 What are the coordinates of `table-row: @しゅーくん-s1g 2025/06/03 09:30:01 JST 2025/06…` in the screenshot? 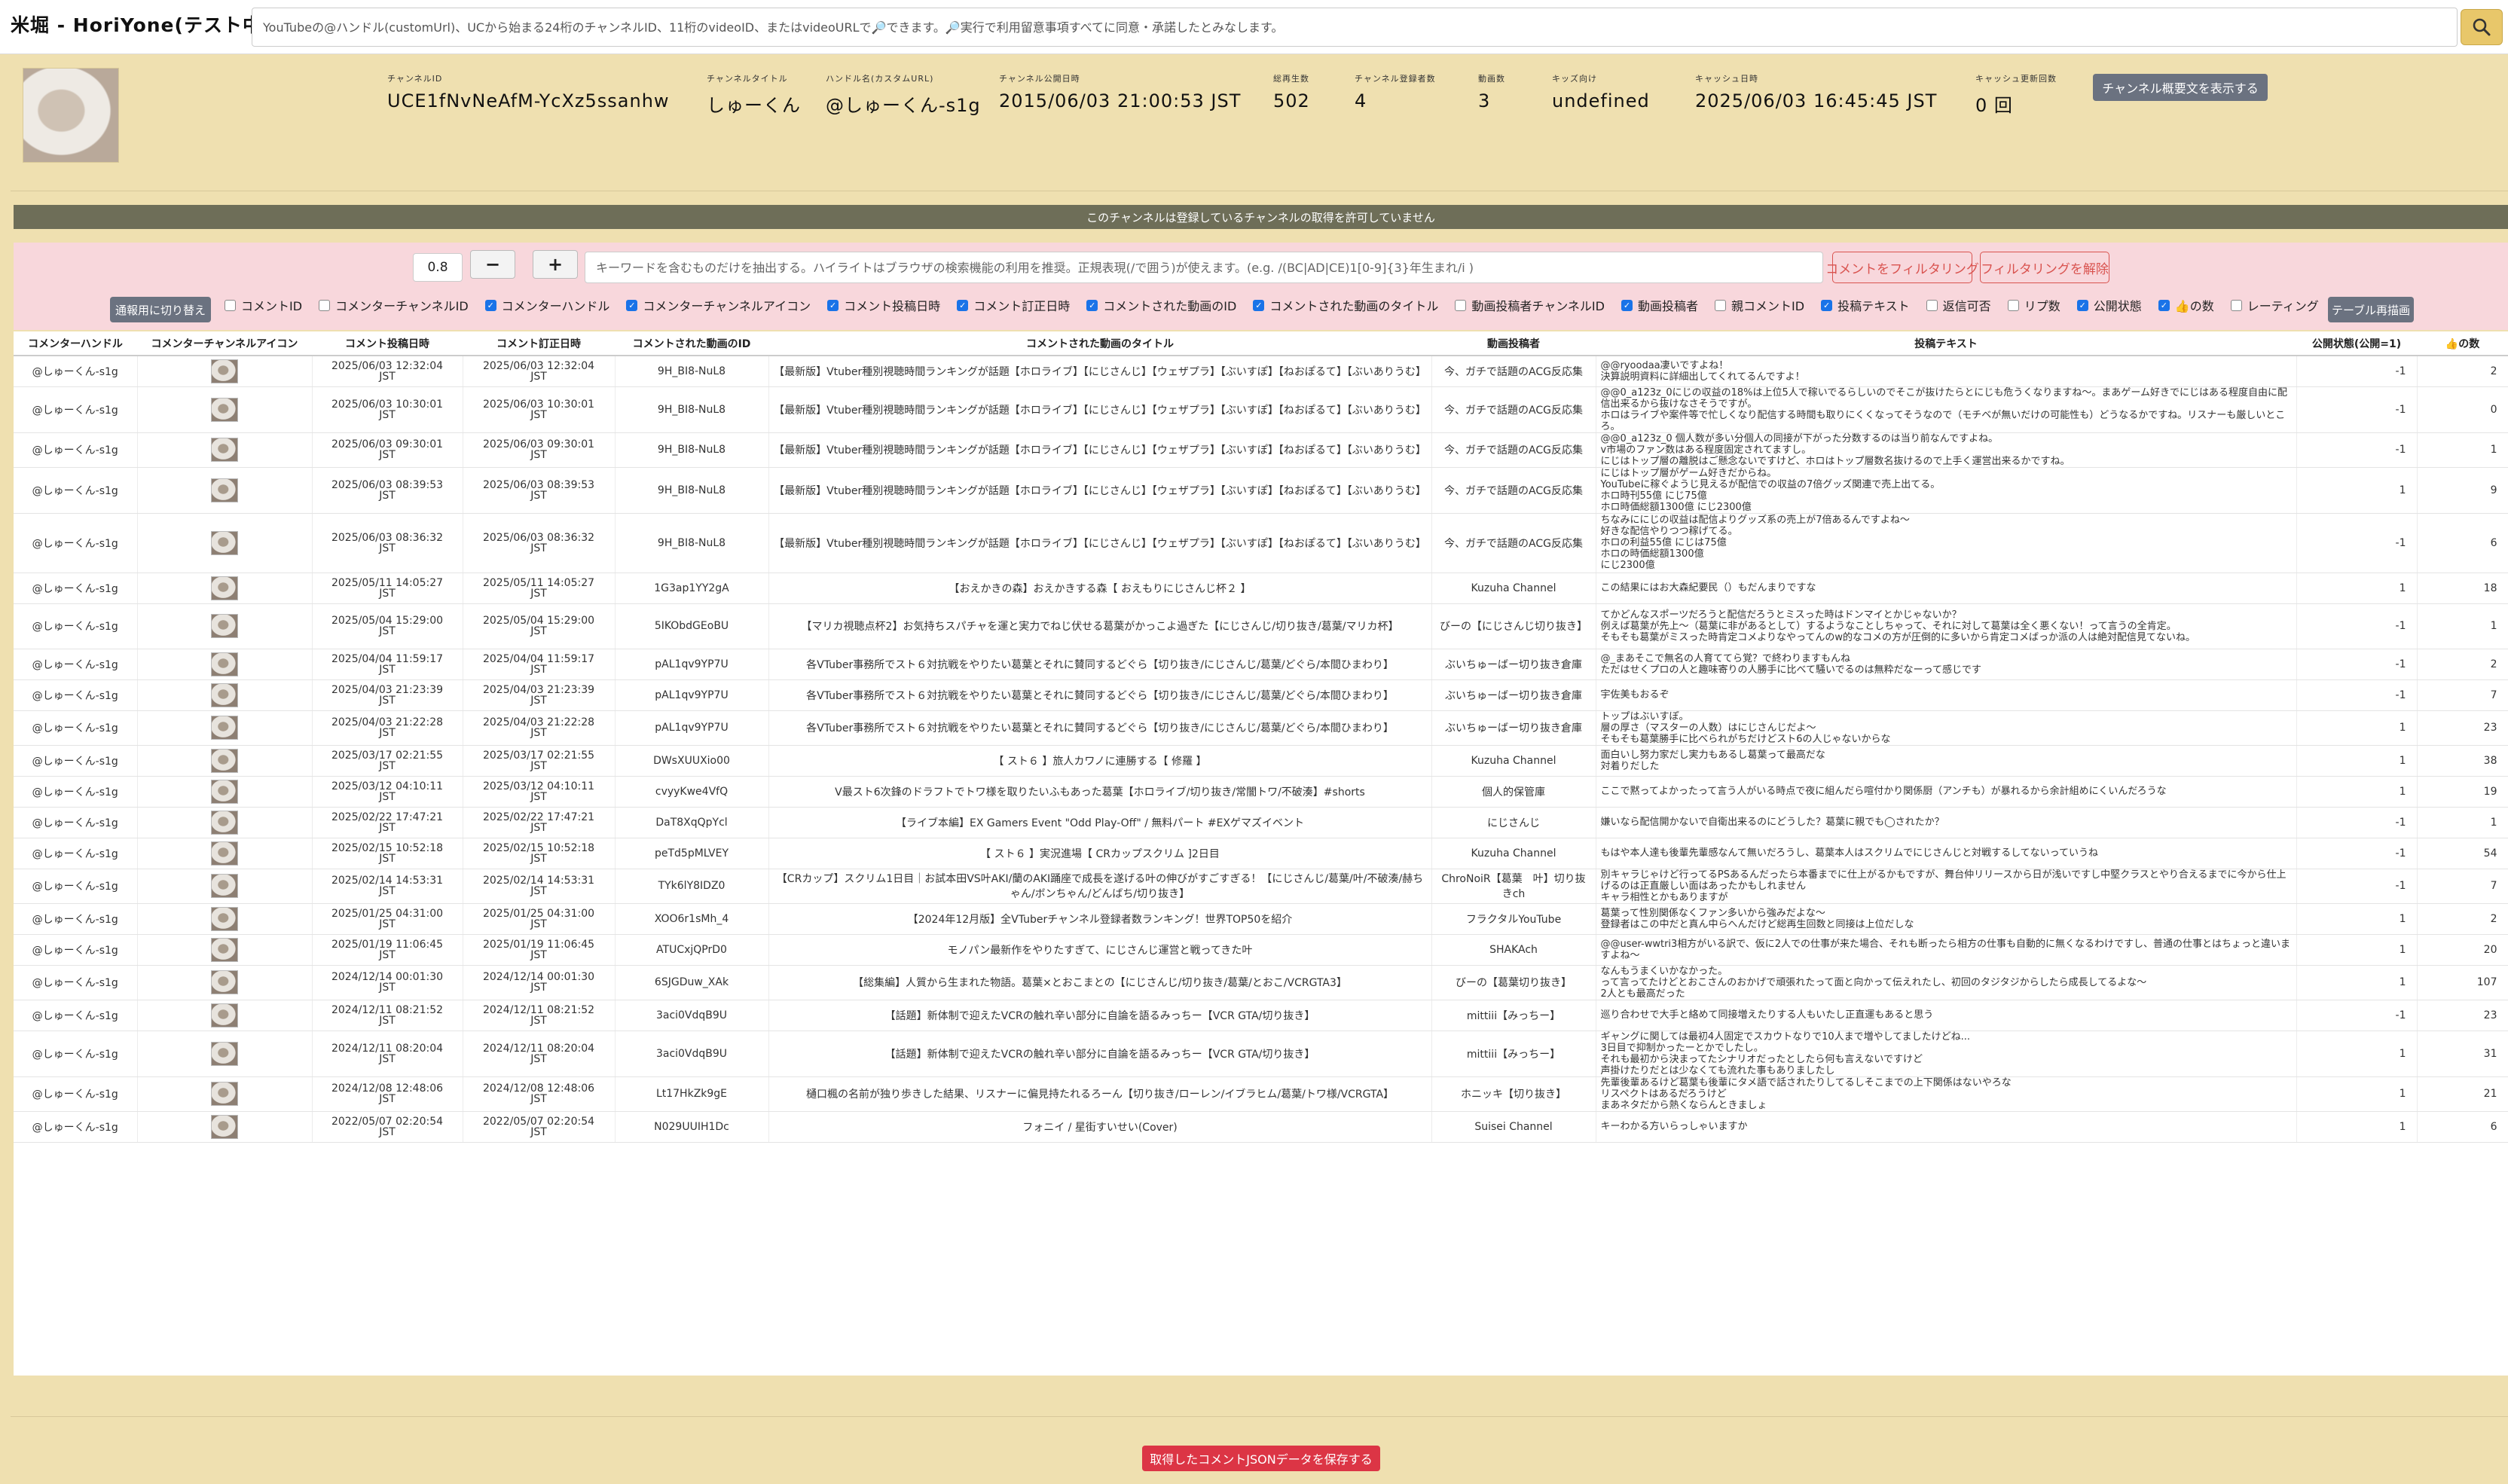 It's located at (1261, 450).